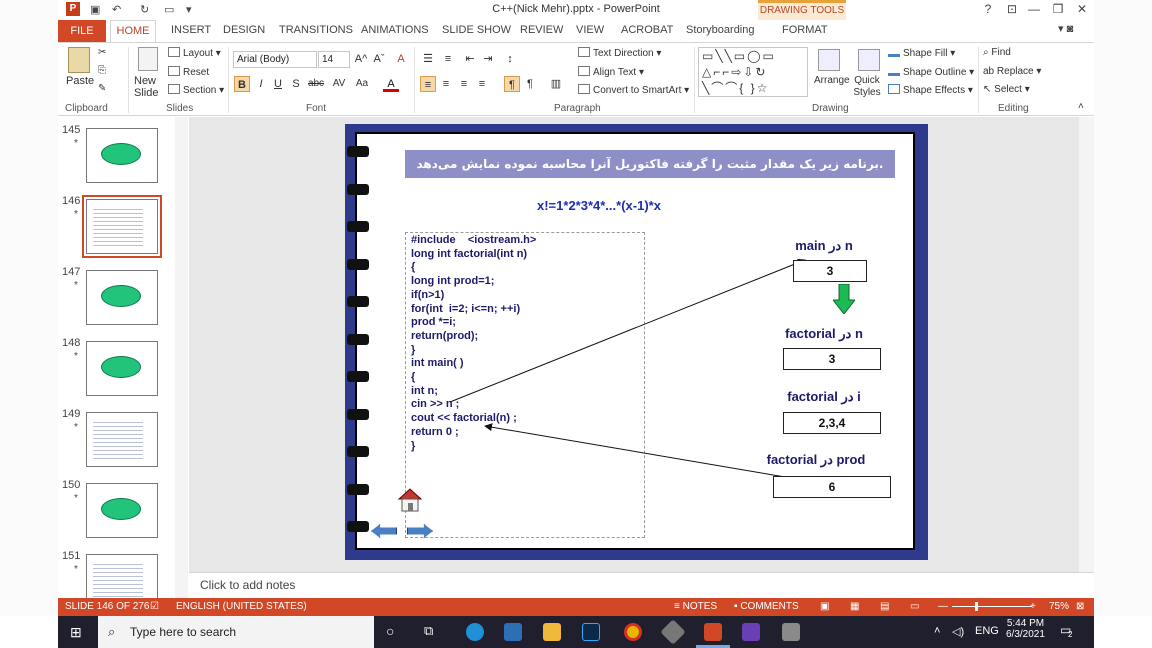 This screenshot has width=1152, height=648. I want to click on bullets-icon: ☰, so click(428, 59).